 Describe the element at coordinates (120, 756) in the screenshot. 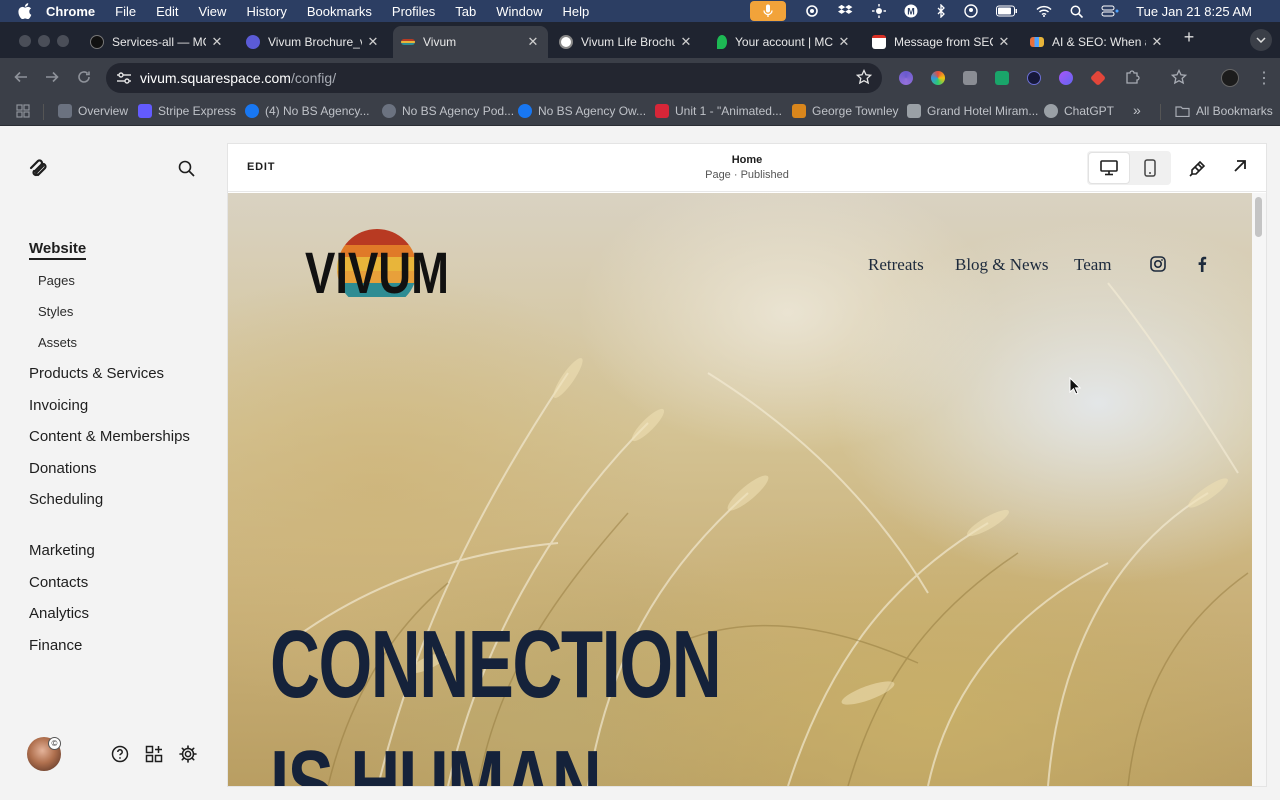

I see `help-question-icon` at that location.